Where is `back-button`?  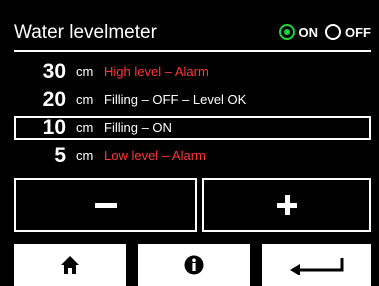 back-button is located at coordinates (316, 265).